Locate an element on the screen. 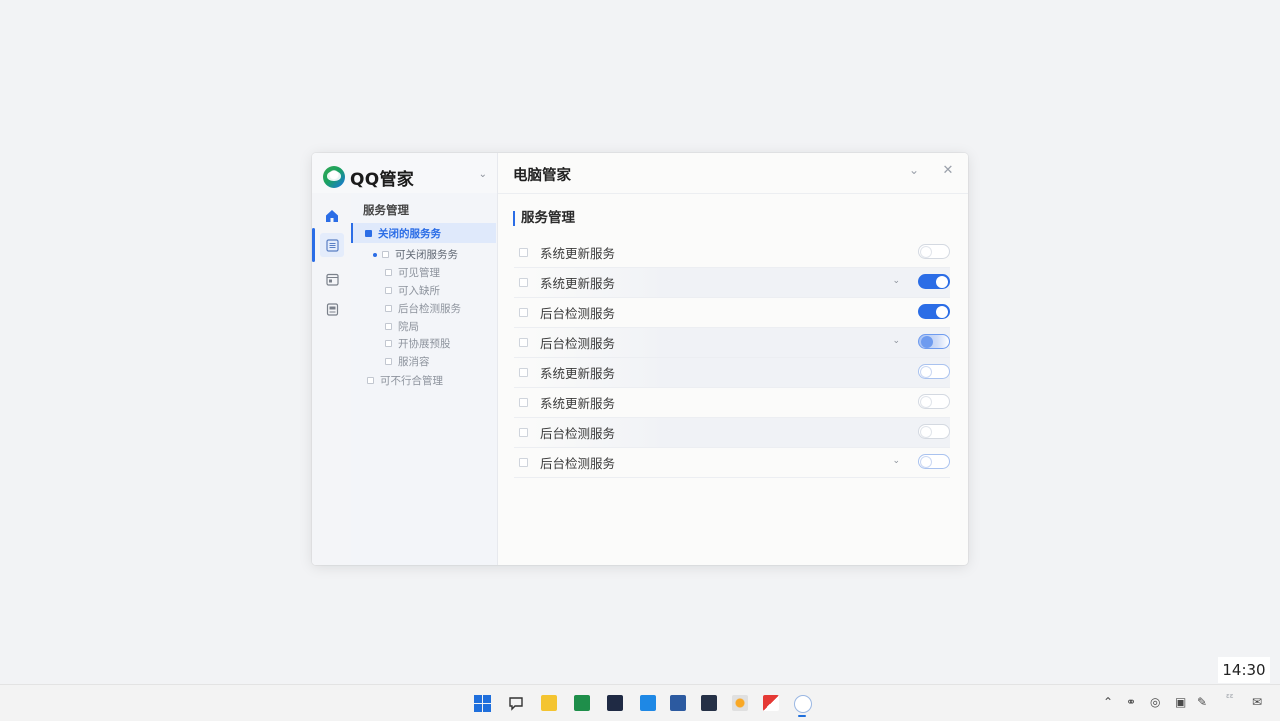  chevron-up-icon: ⌃ is located at coordinates (1108, 702).